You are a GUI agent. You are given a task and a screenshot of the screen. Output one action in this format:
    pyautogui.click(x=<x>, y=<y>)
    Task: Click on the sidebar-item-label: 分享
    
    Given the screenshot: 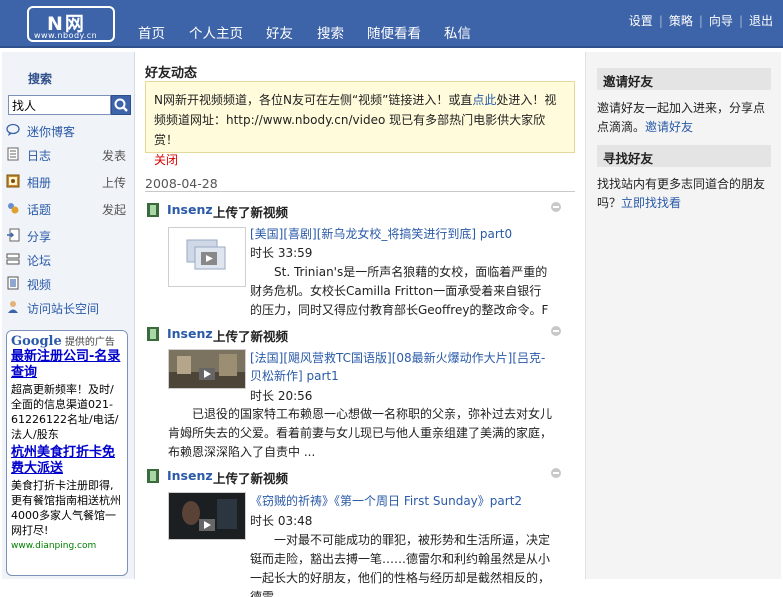 What is the action you would take?
    pyautogui.click(x=39, y=237)
    